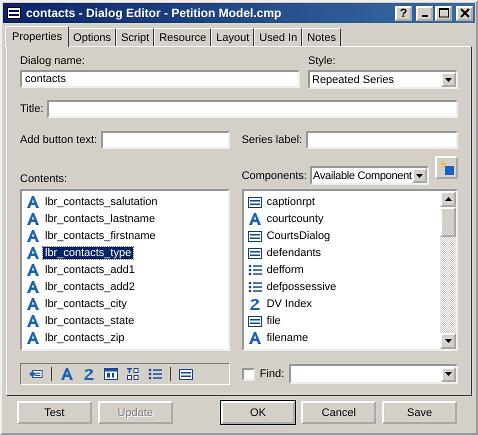 Image resolution: width=478 pixels, height=435 pixels. I want to click on close-button, so click(464, 13).